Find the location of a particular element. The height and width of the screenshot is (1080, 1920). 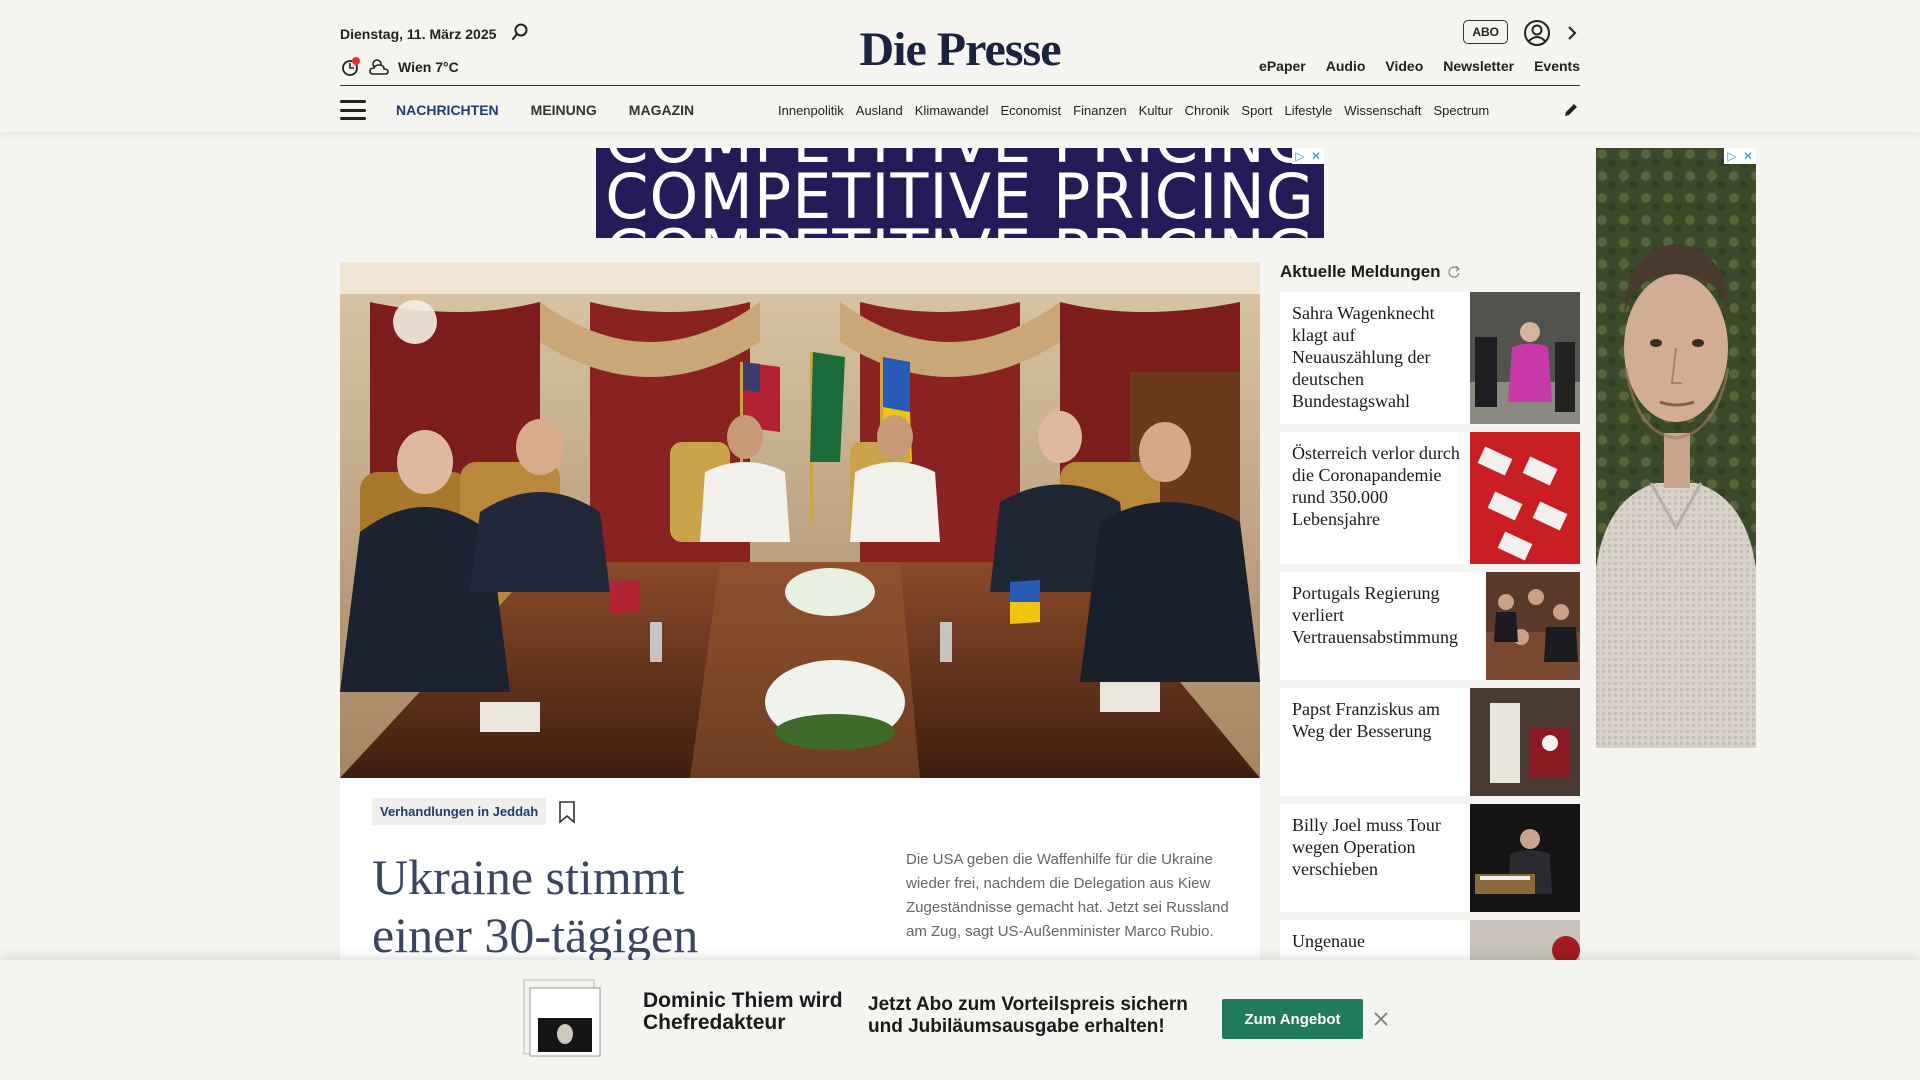

newspaper-thumbnail is located at coordinates (562, 1018).